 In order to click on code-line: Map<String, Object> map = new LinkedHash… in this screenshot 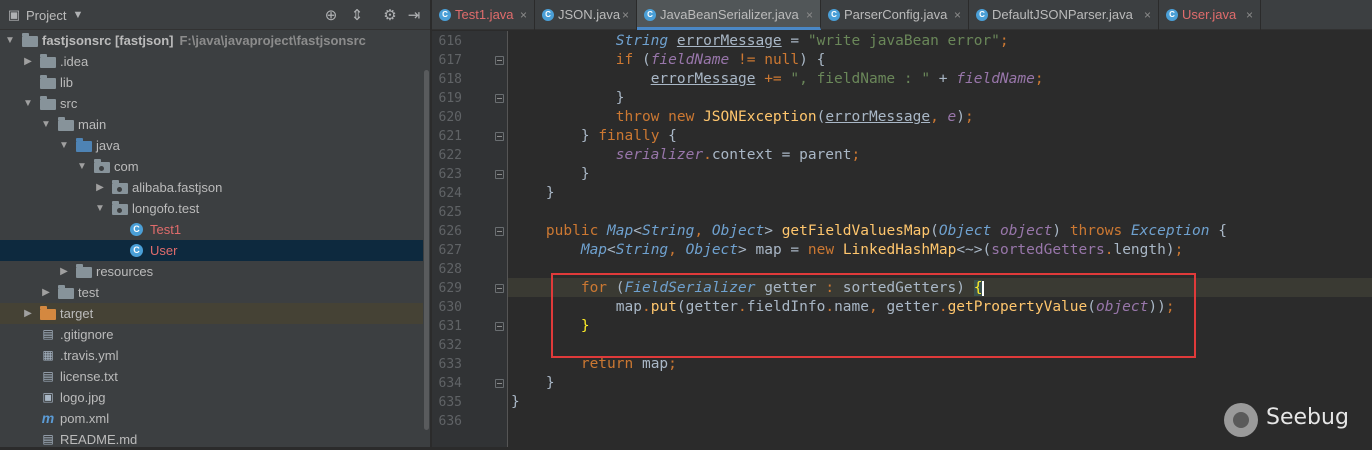, I will do `click(847, 250)`.